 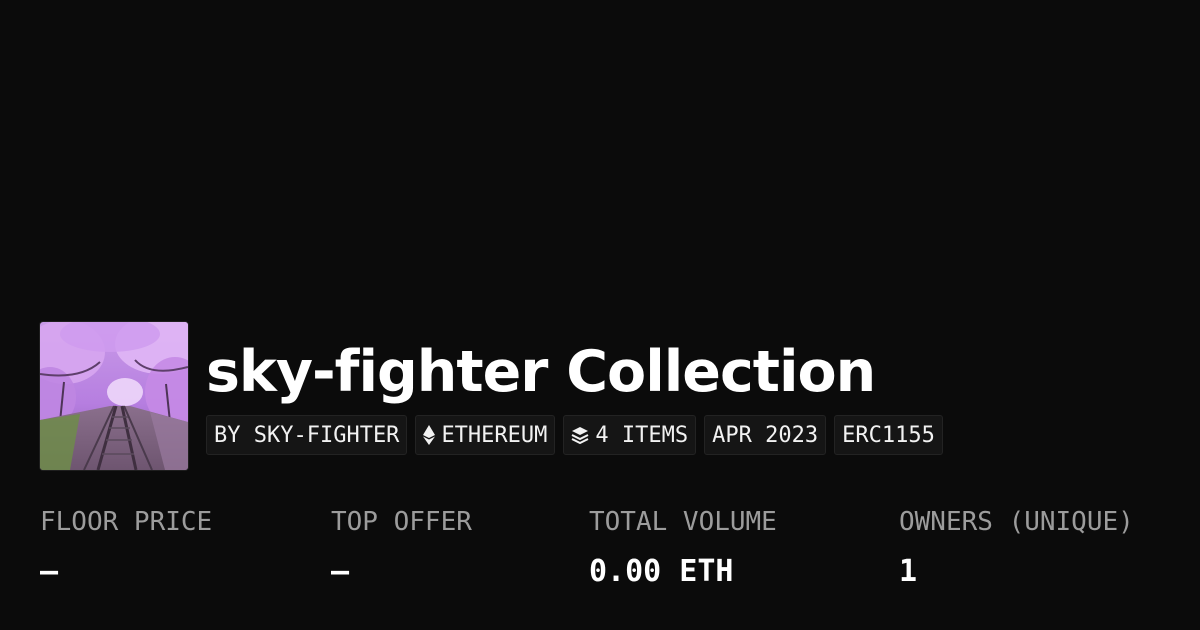 What do you see at coordinates (1016, 522) in the screenshot?
I see `owners-label: OWNERS (UNIQUE)` at bounding box center [1016, 522].